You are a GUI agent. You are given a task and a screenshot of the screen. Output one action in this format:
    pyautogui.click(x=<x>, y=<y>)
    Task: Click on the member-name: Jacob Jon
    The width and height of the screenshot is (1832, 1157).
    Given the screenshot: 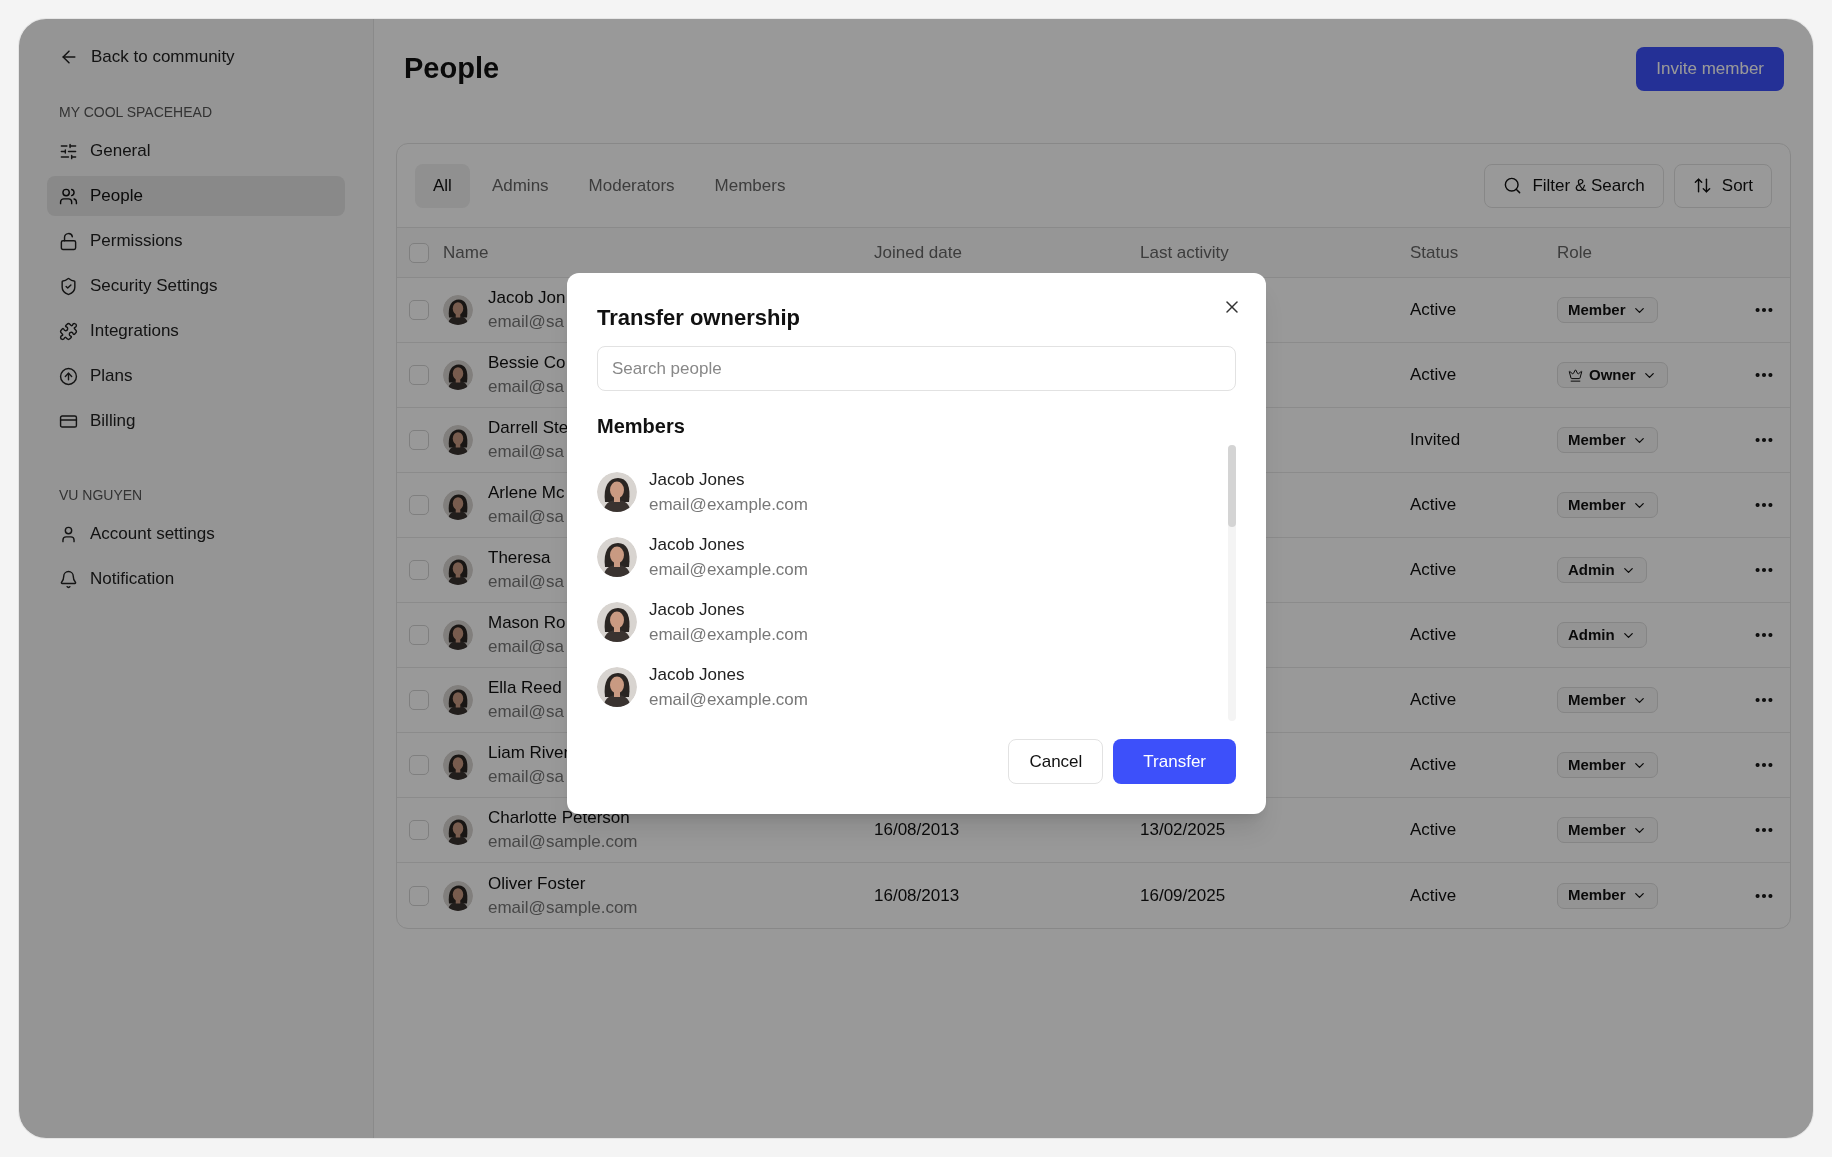 What is the action you would take?
    pyautogui.click(x=527, y=298)
    